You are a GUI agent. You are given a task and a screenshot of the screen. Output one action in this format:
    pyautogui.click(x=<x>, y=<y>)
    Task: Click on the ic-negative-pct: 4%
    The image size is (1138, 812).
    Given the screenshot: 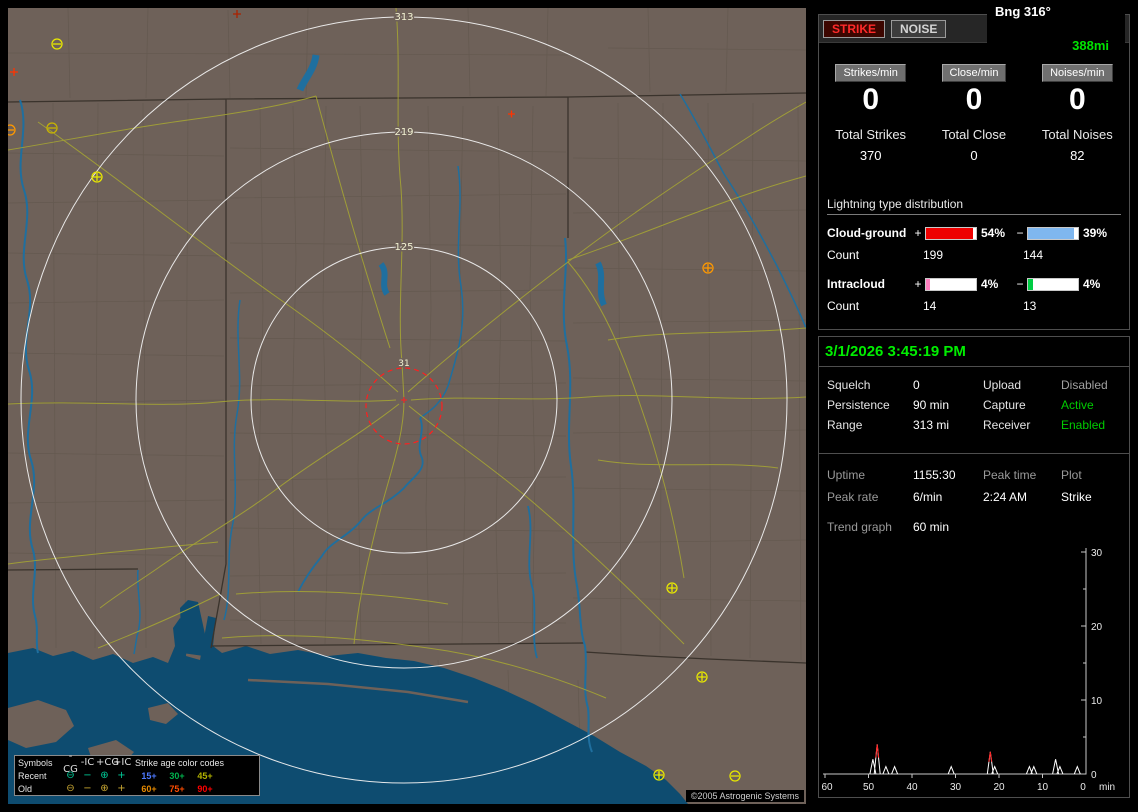 What is the action you would take?
    pyautogui.click(x=1092, y=284)
    